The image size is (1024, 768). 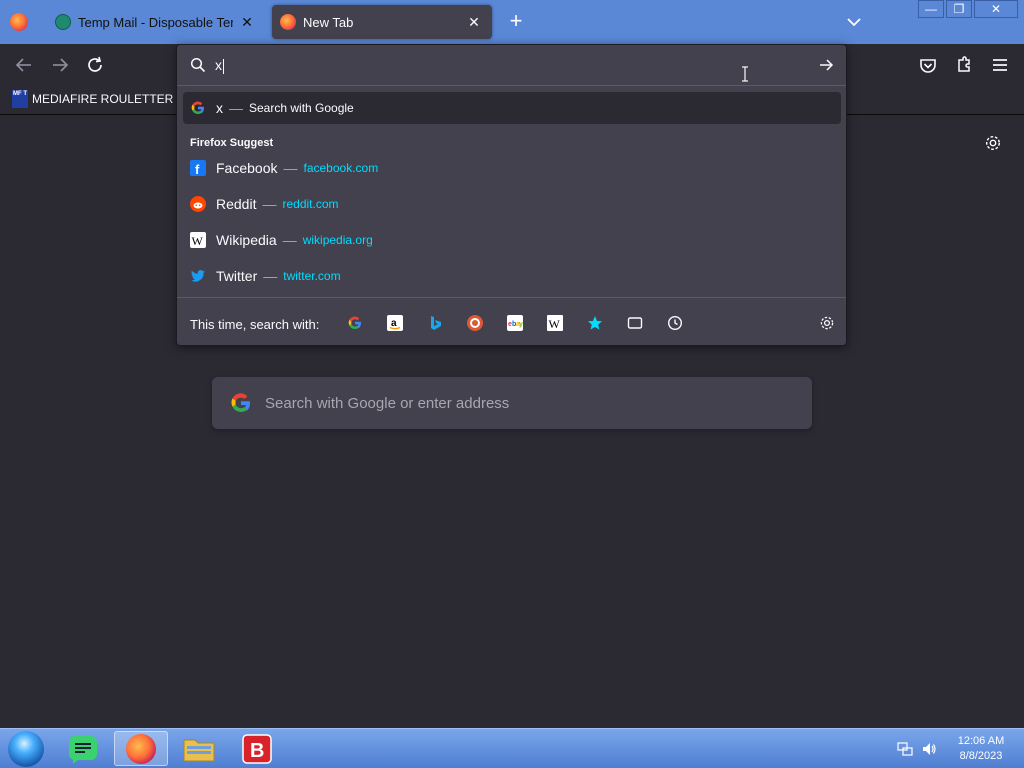 I want to click on duckduckgo-engine-icon, so click(x=475, y=323).